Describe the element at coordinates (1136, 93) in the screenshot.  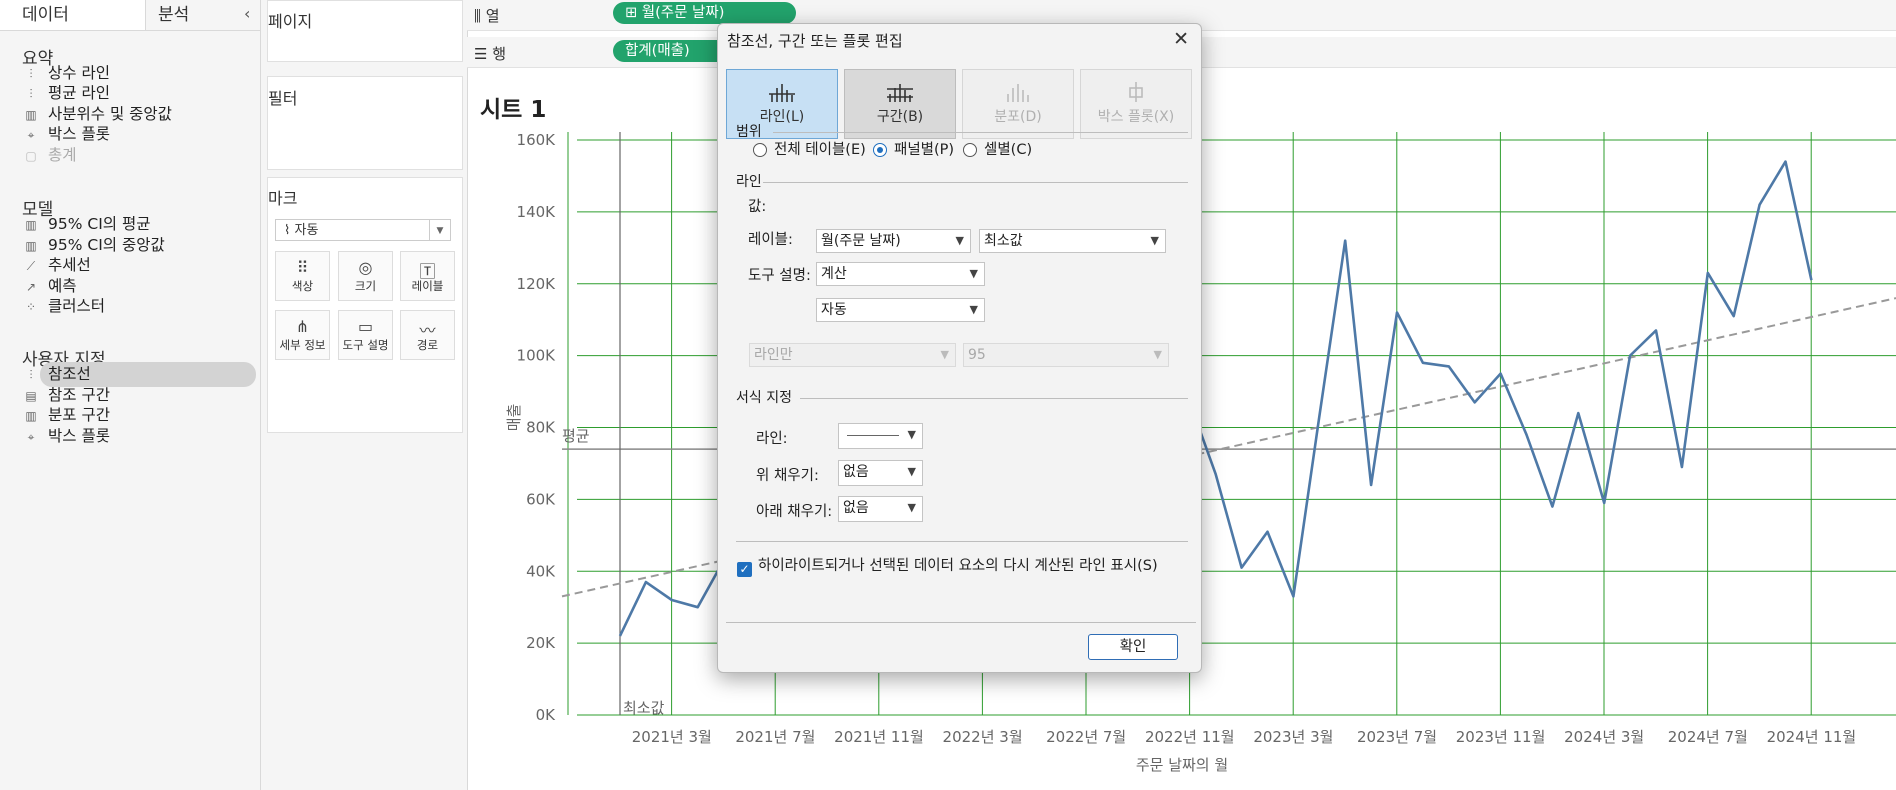
I see `boxplot-type-icon` at that location.